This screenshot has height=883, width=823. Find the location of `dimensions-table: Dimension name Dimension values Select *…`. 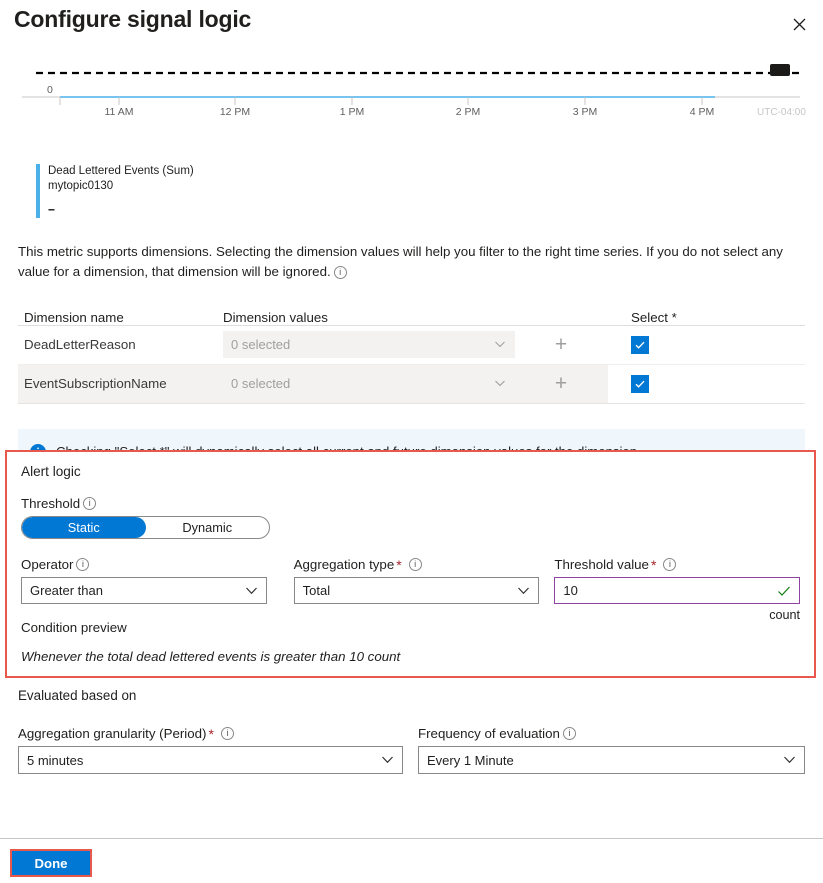

dimensions-table: Dimension name Dimension values Select *… is located at coordinates (411, 351).